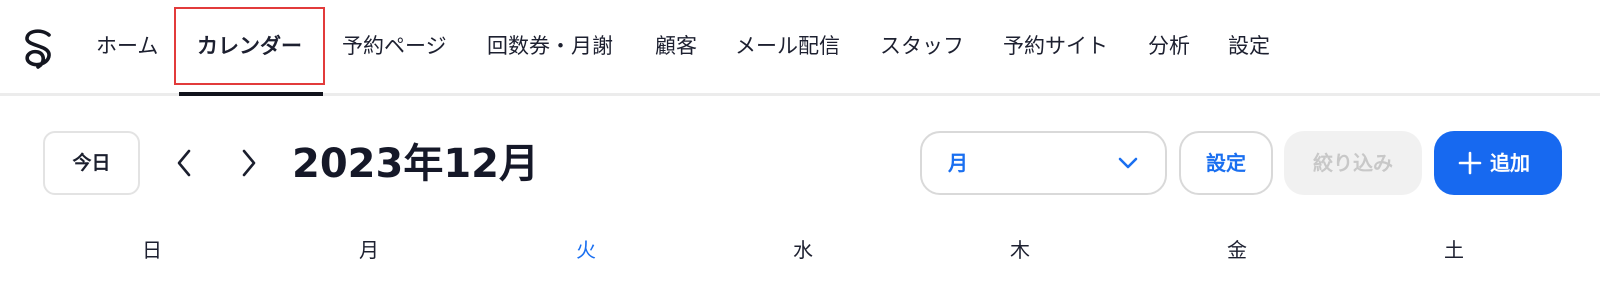 The width and height of the screenshot is (1600, 291). I want to click on calendar-settings-button: 設定, so click(1226, 163).